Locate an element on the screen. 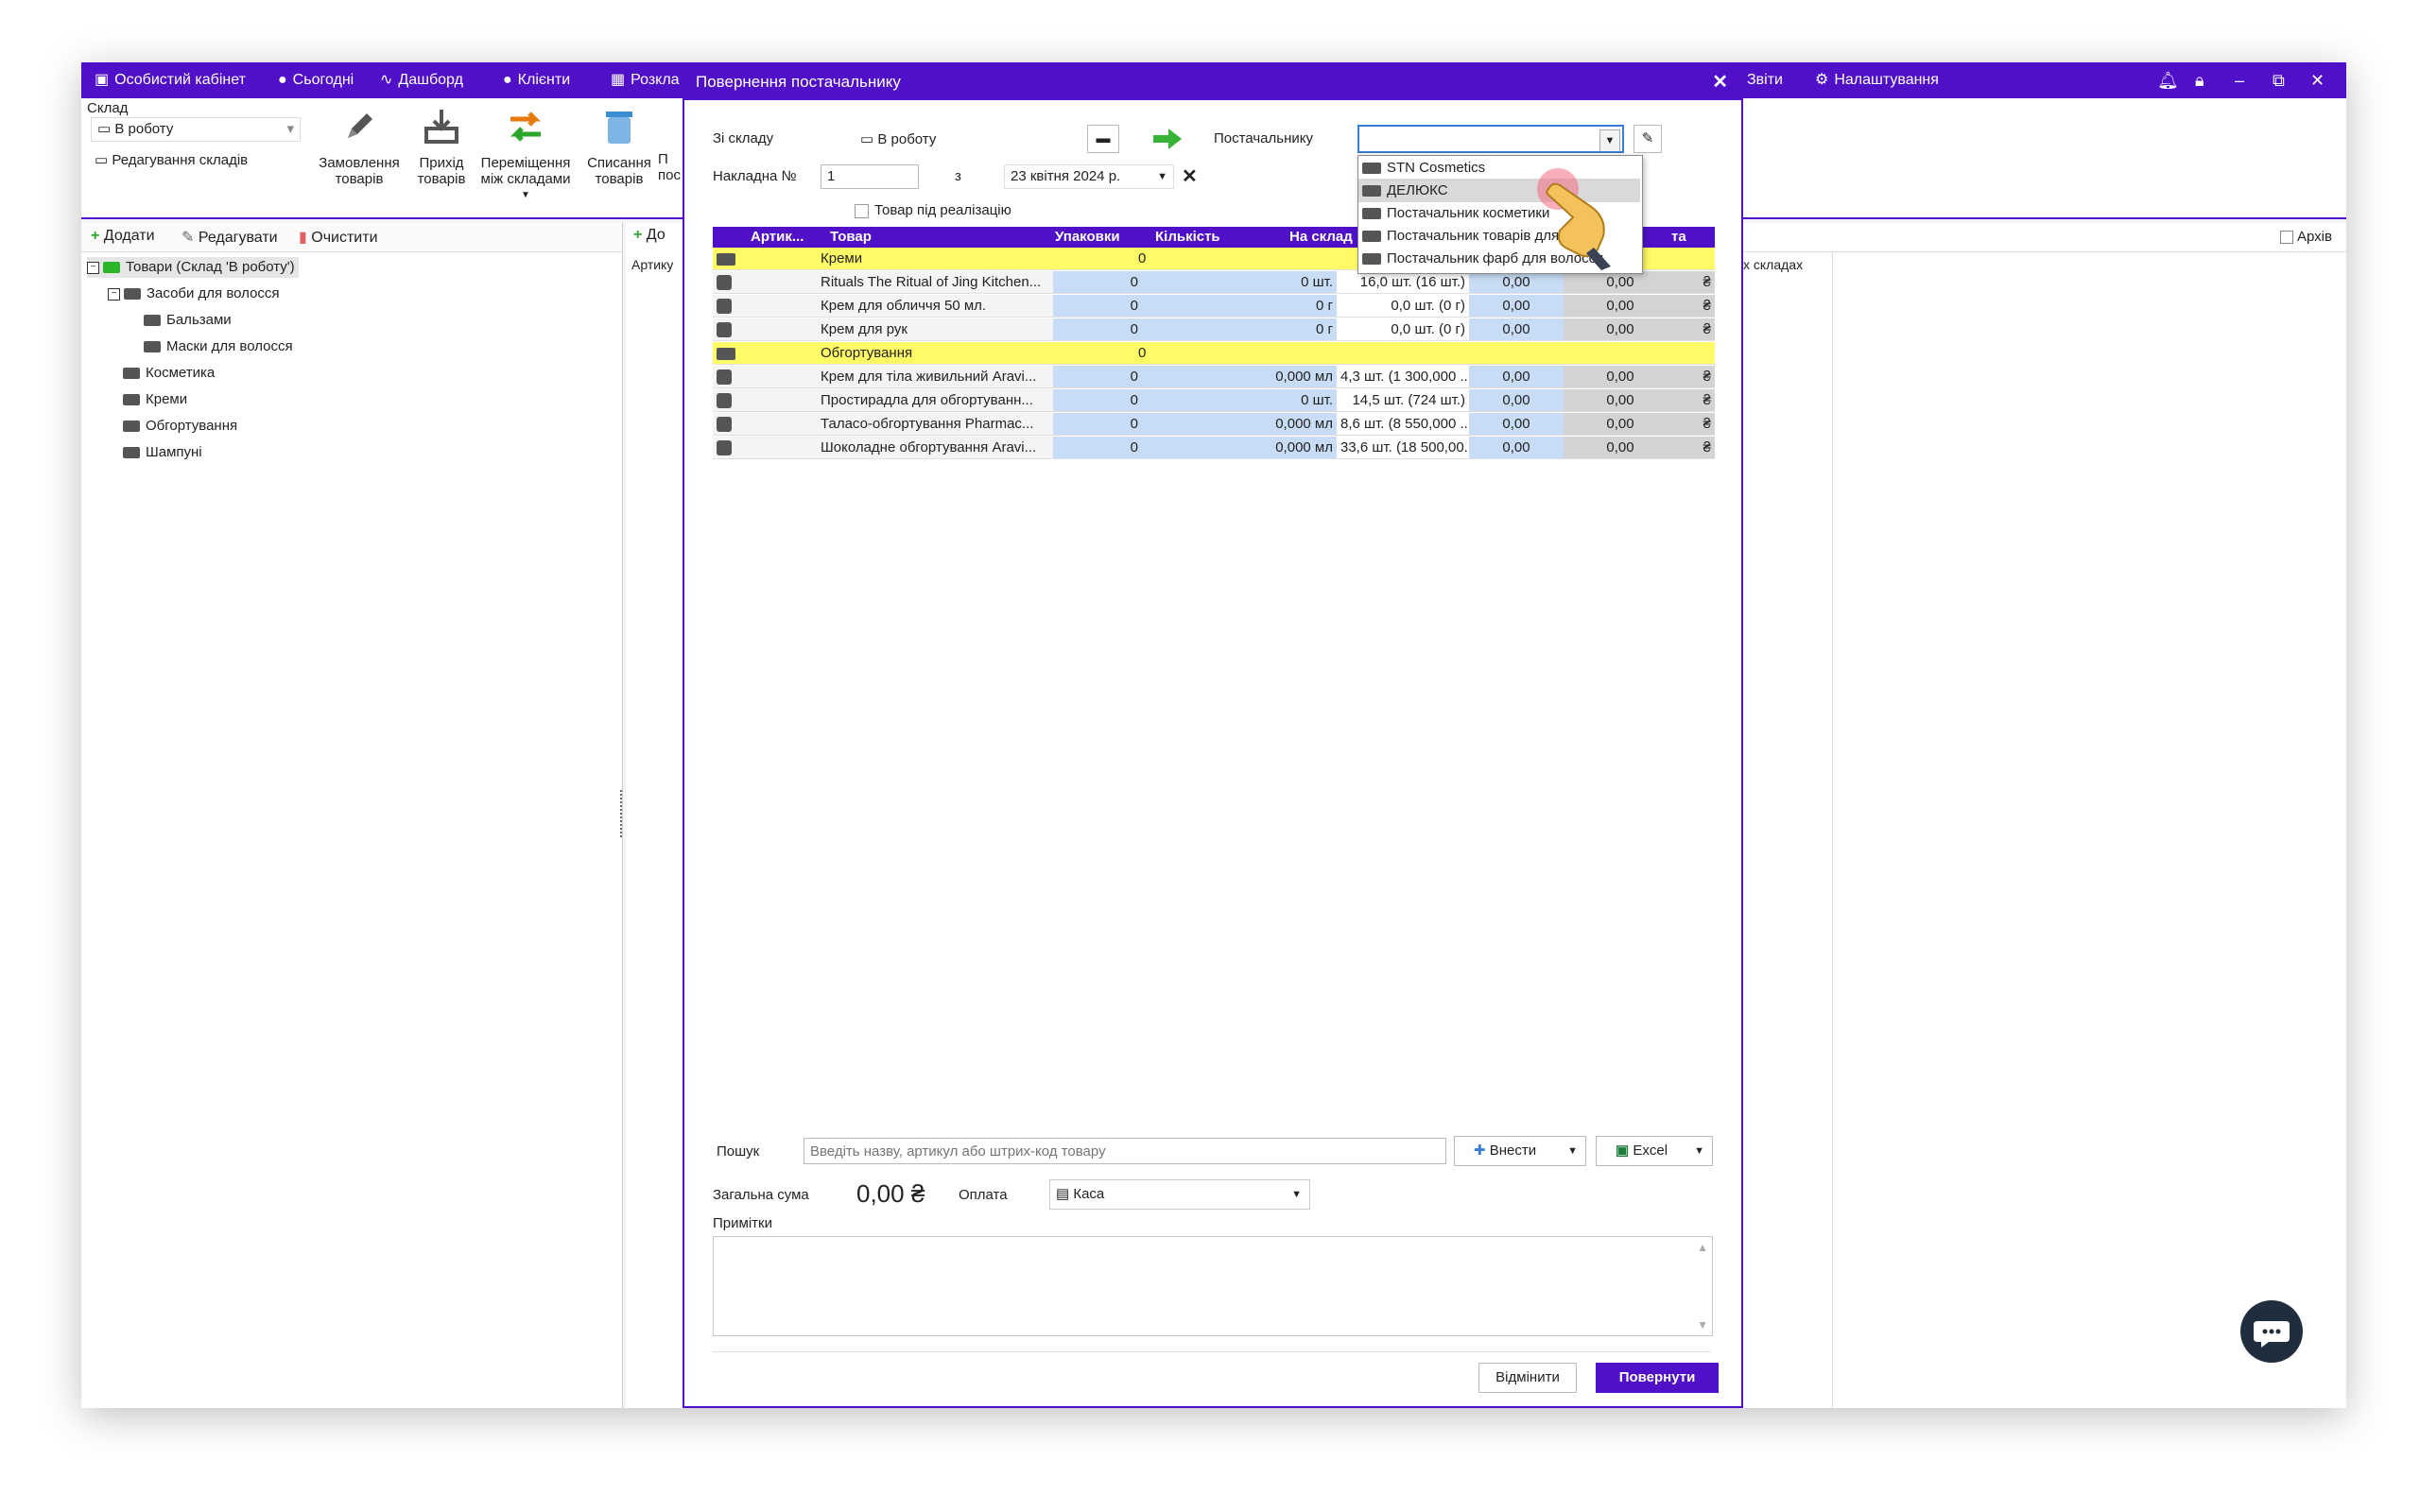 The width and height of the screenshot is (2420, 1512). tree-item-shampoos: Шампуні is located at coordinates (162, 452).